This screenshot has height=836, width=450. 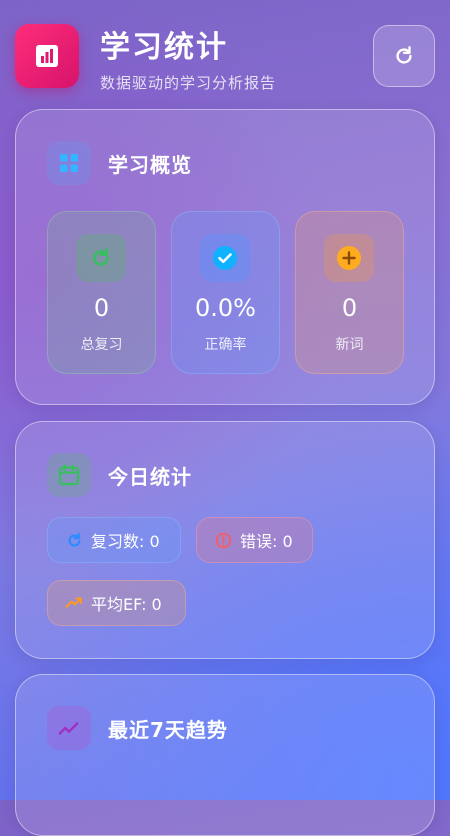 I want to click on today-title: 今日统计, so click(x=150, y=476).